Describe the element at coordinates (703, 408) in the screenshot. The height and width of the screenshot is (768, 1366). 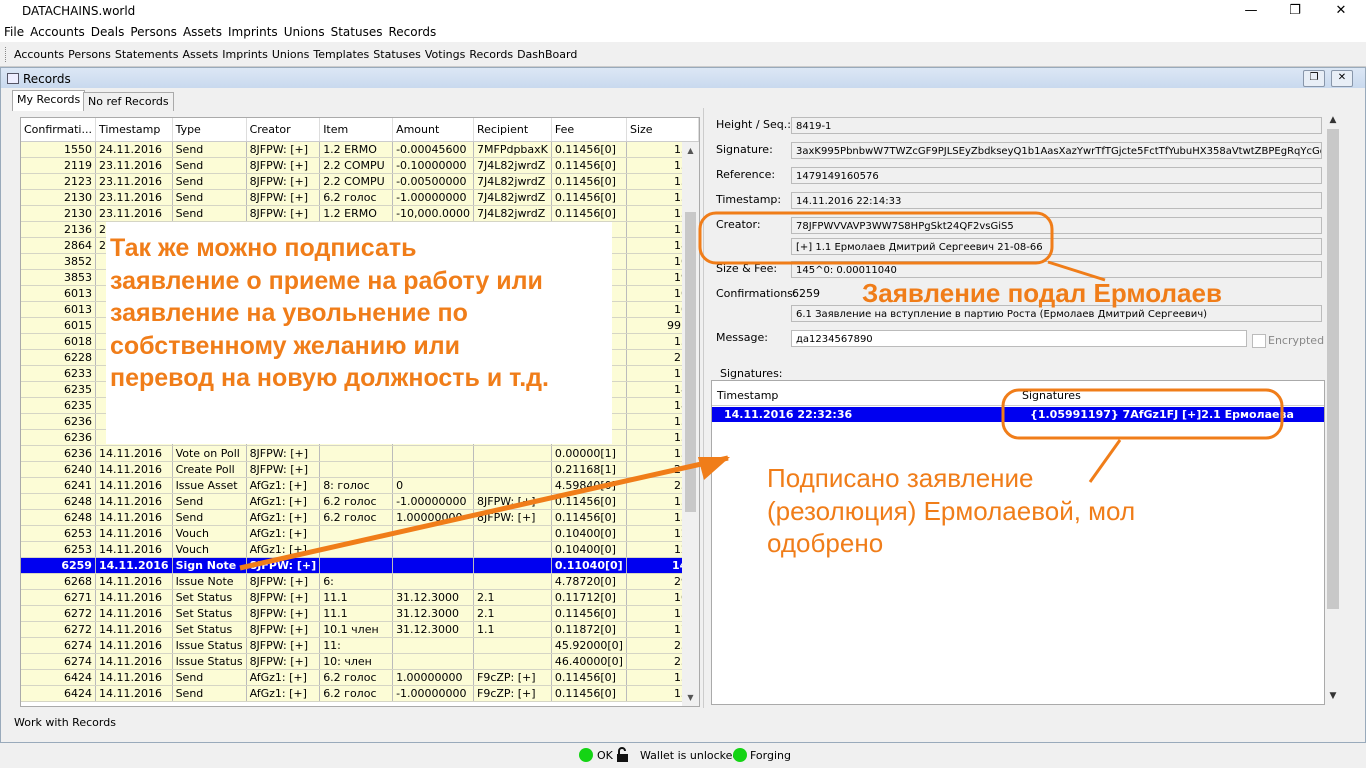
I see `panel-splitter` at that location.